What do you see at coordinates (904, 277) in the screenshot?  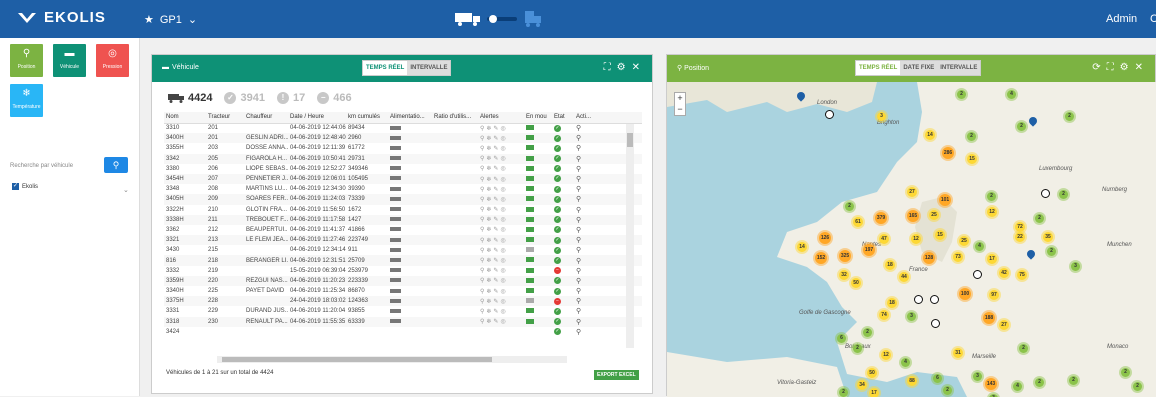 I see `map-cluster: 44` at bounding box center [904, 277].